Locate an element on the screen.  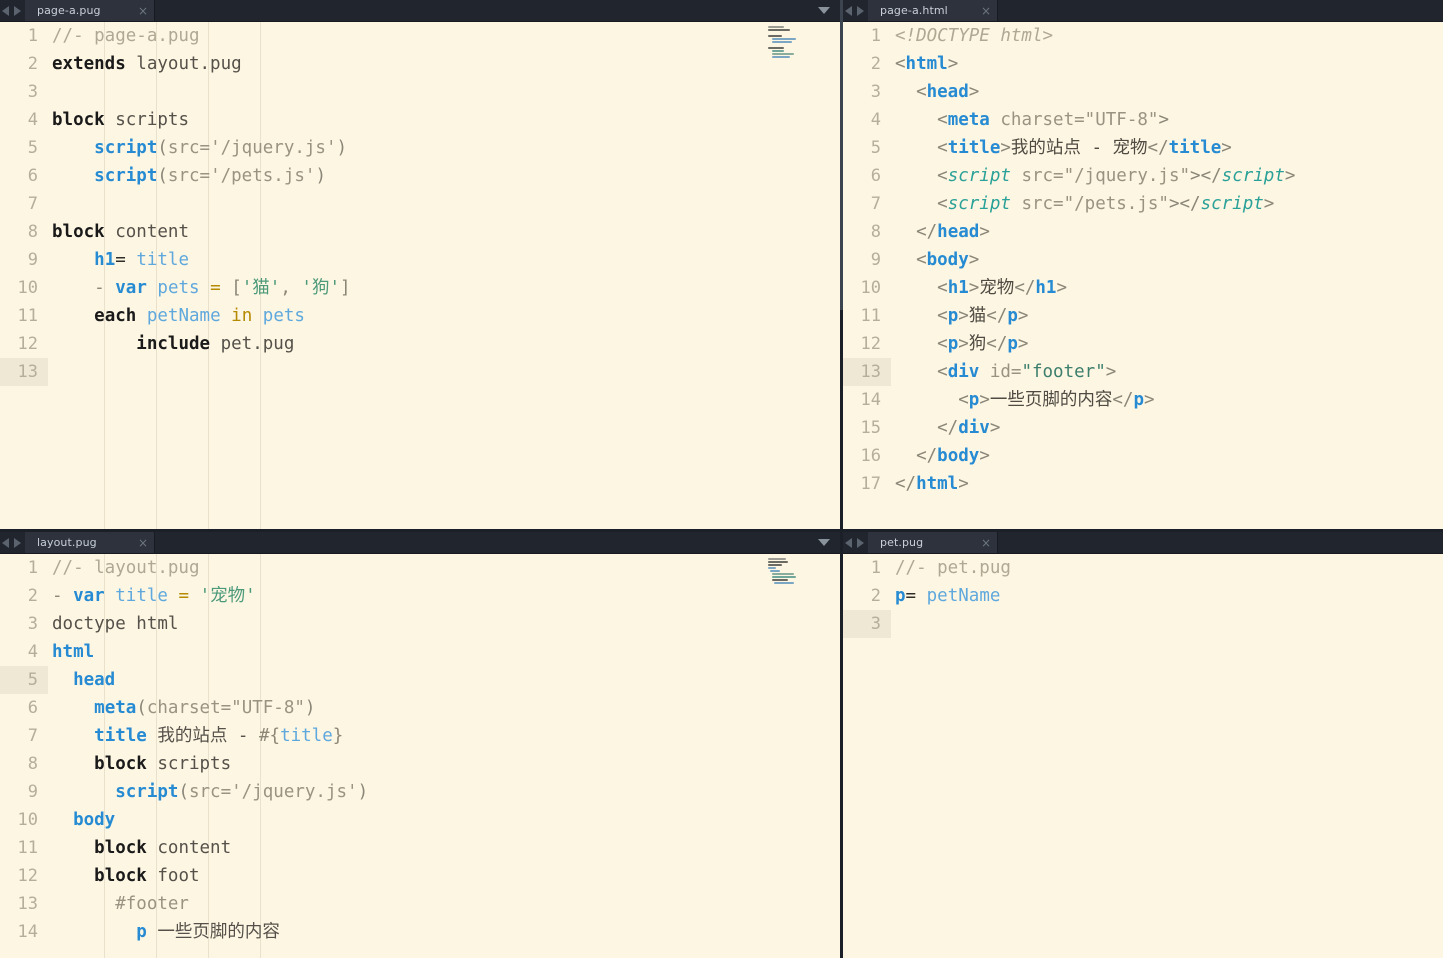
tab-close-icon: × is located at coordinates (134, 543).